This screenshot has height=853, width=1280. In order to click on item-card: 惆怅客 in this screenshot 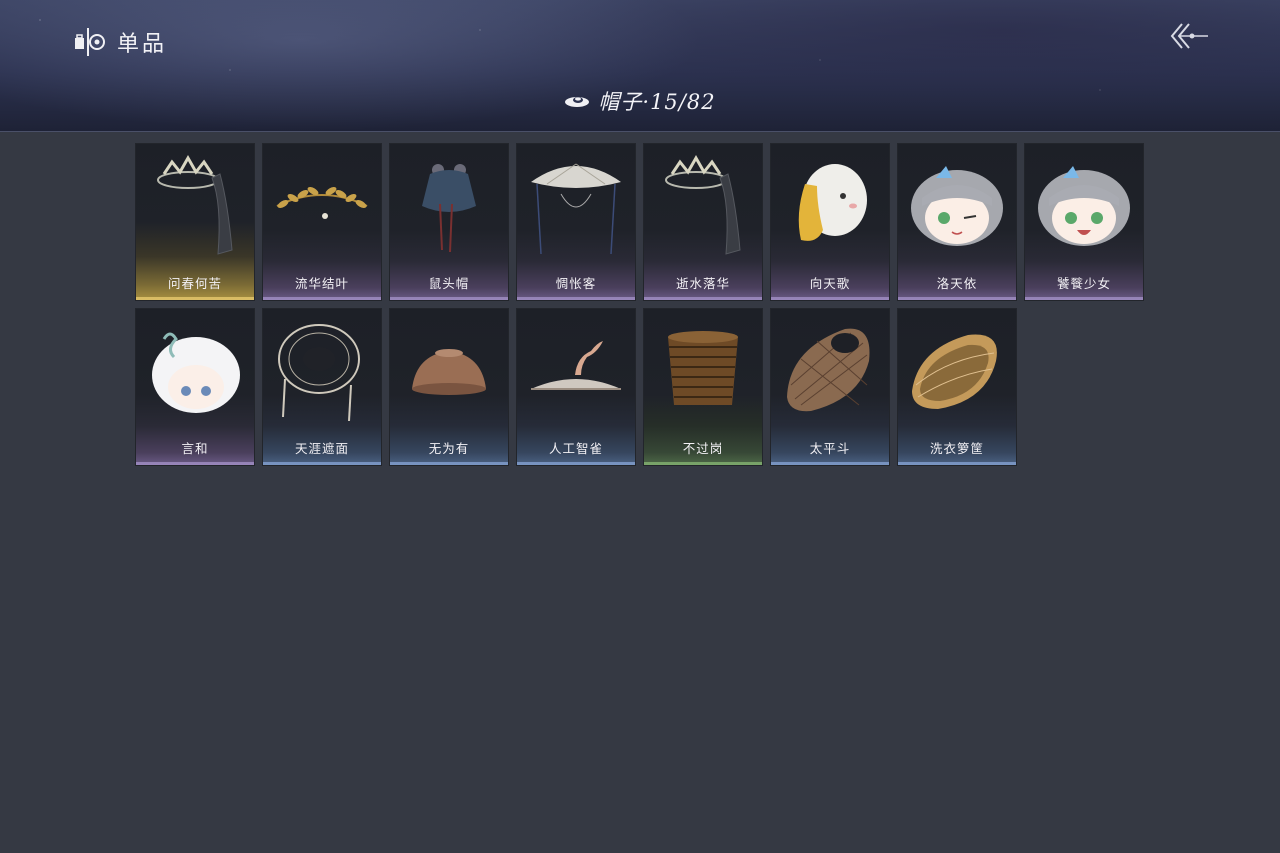, I will do `click(576, 222)`.